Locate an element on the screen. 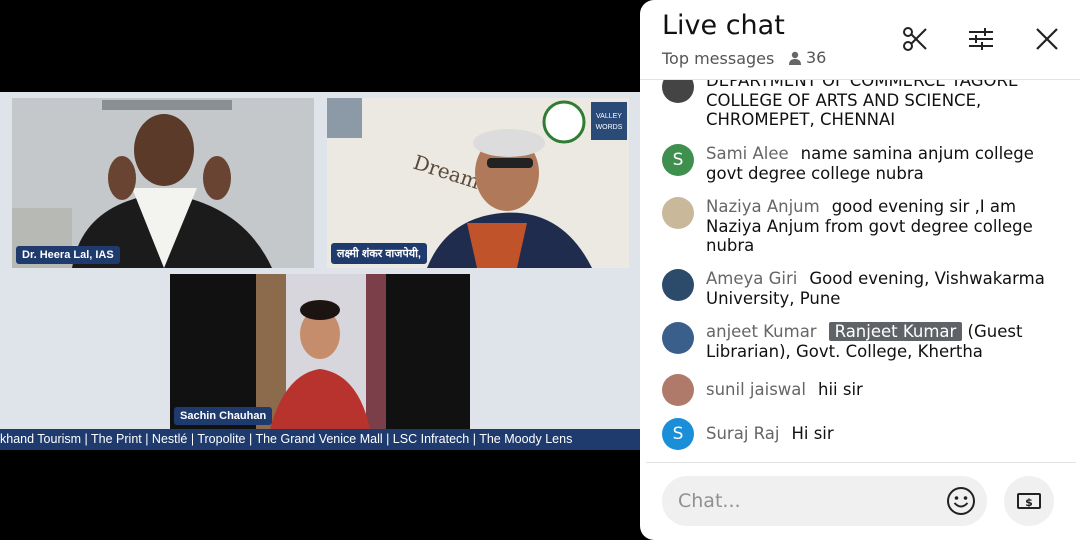 Image resolution: width=1080 pixels, height=540 pixels. scissors-icon is located at coordinates (915, 39).